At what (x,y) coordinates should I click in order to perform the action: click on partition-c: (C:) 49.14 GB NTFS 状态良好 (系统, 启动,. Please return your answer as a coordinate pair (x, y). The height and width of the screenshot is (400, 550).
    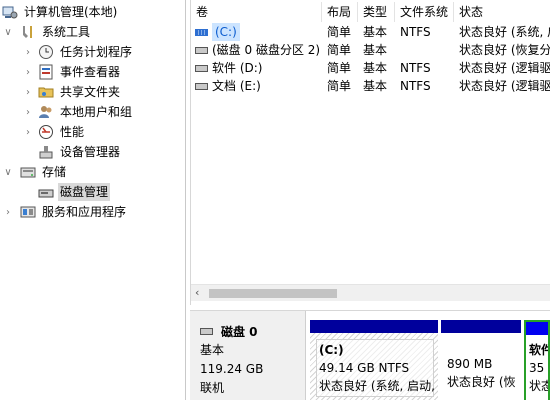
    Looking at the image, I should click on (374, 360).